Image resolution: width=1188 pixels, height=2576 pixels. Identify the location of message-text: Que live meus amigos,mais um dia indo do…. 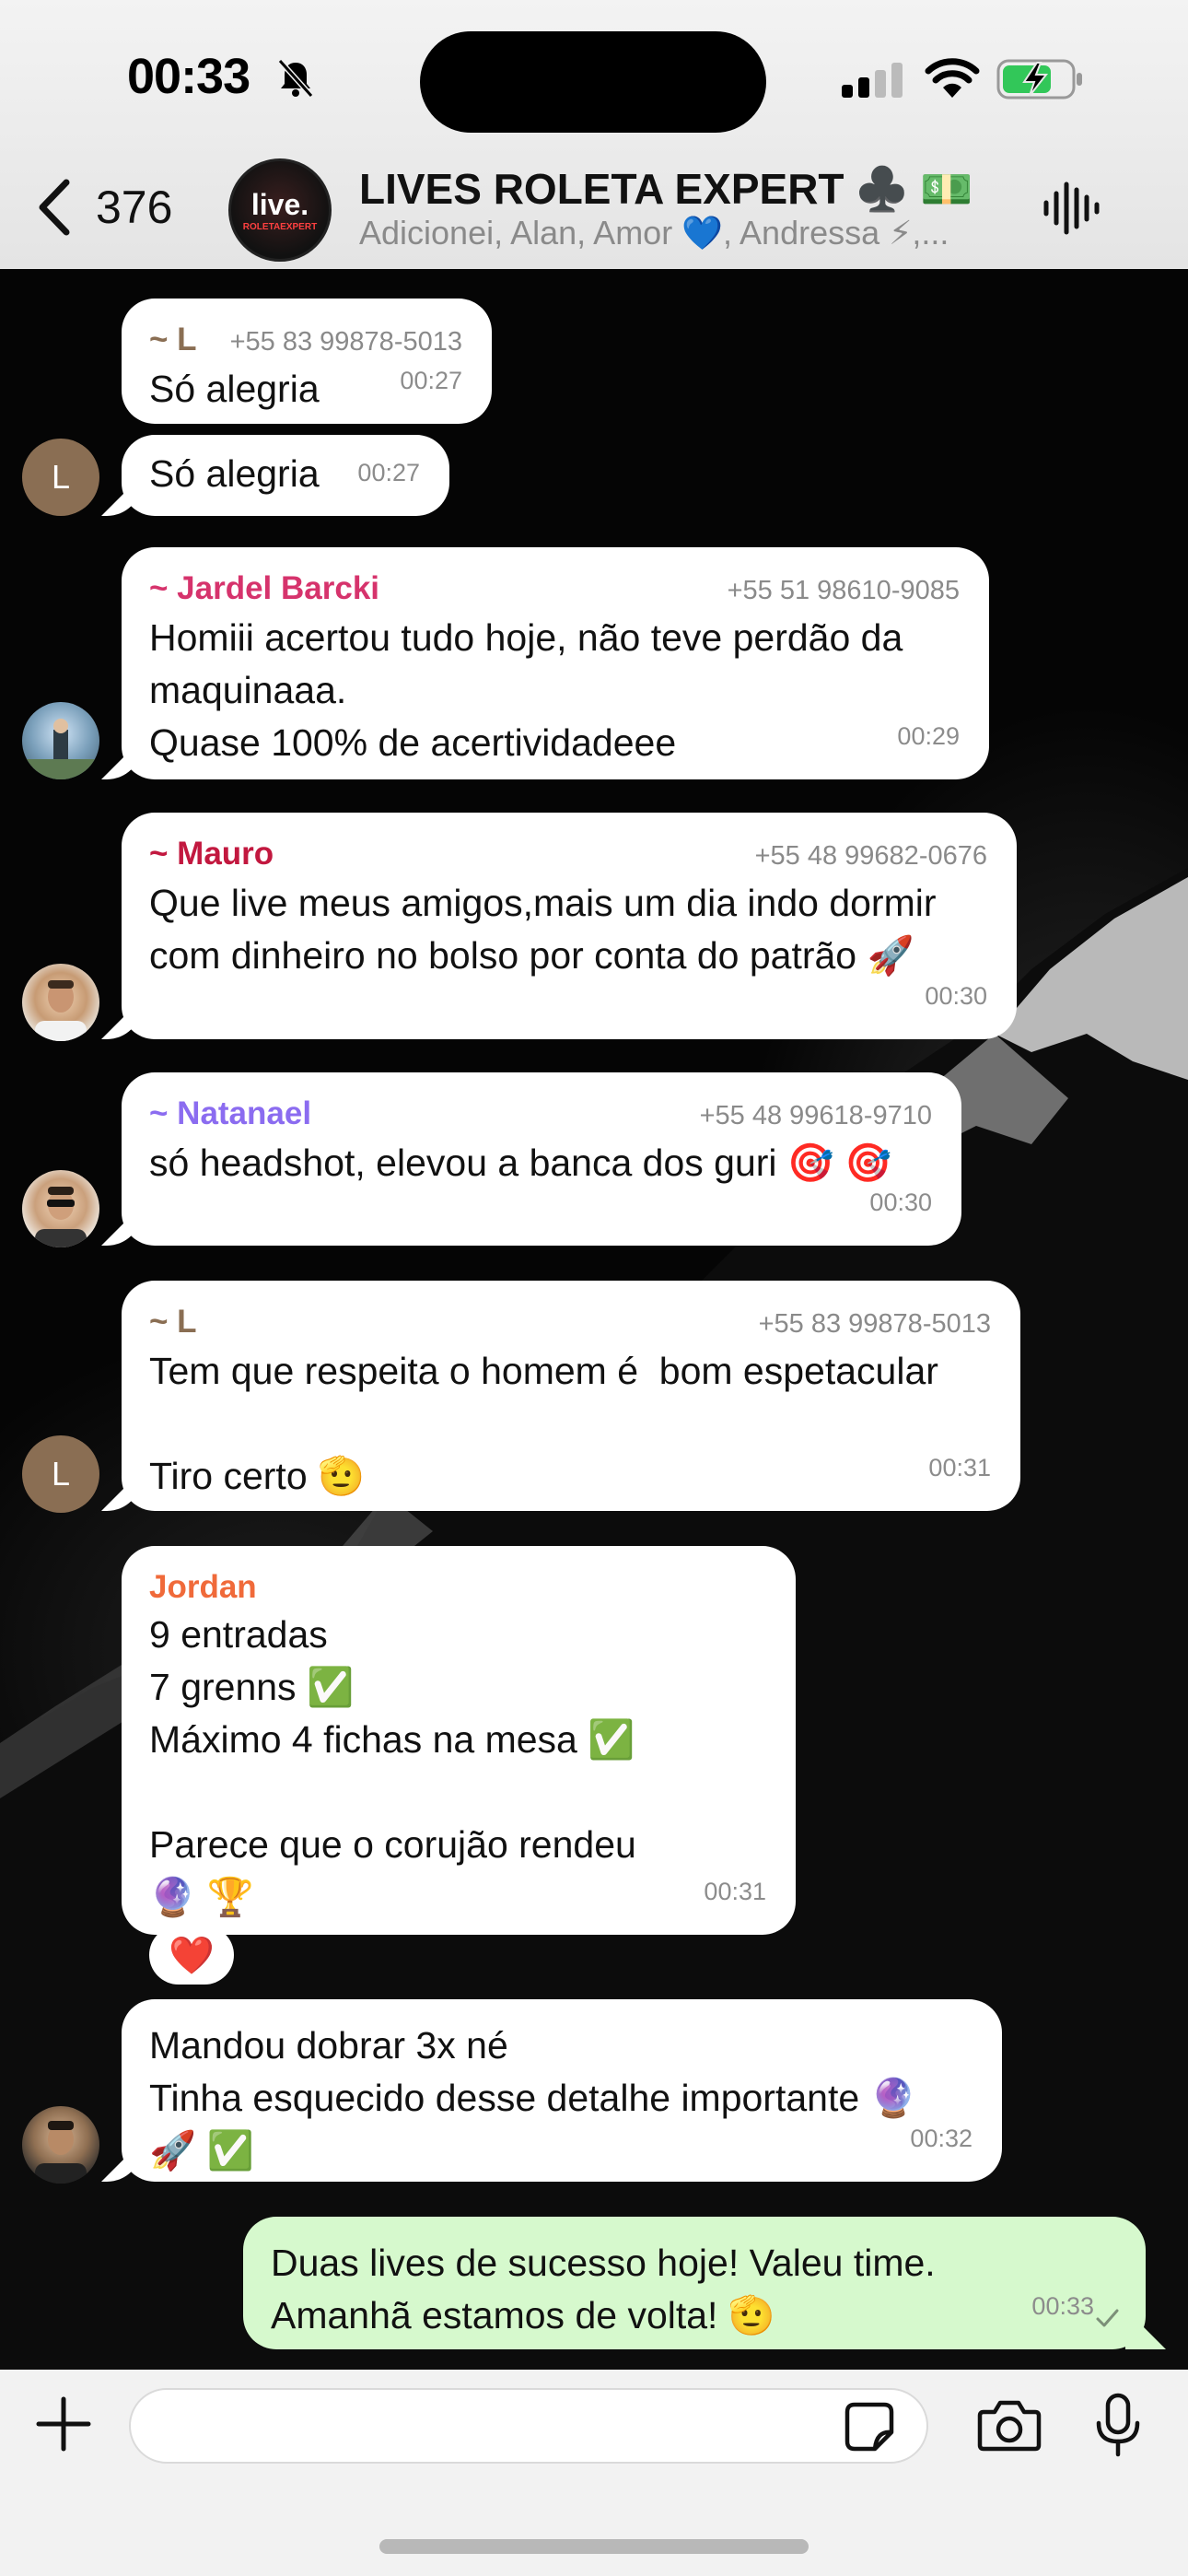
(543, 929).